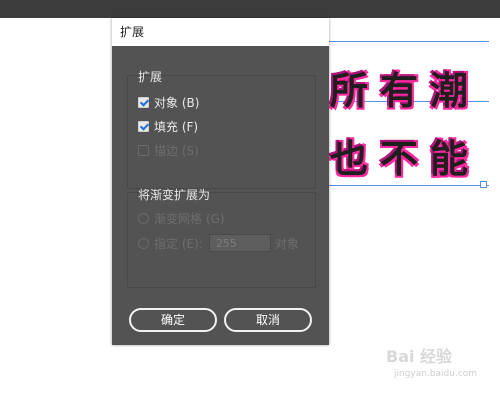 This screenshot has height=395, width=500. What do you see at coordinates (150, 77) in the screenshot?
I see `expand-group-title: 扩展` at bounding box center [150, 77].